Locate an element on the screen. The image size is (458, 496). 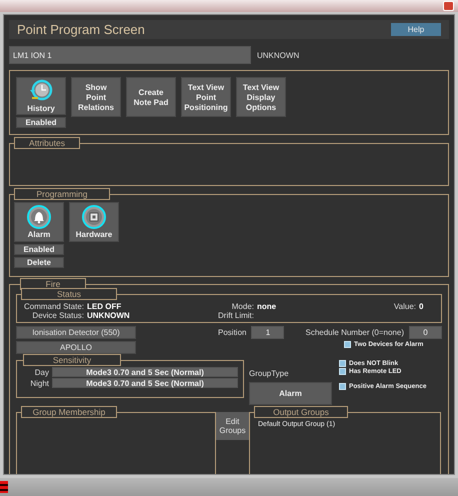
position-label: Position is located at coordinates (232, 333).